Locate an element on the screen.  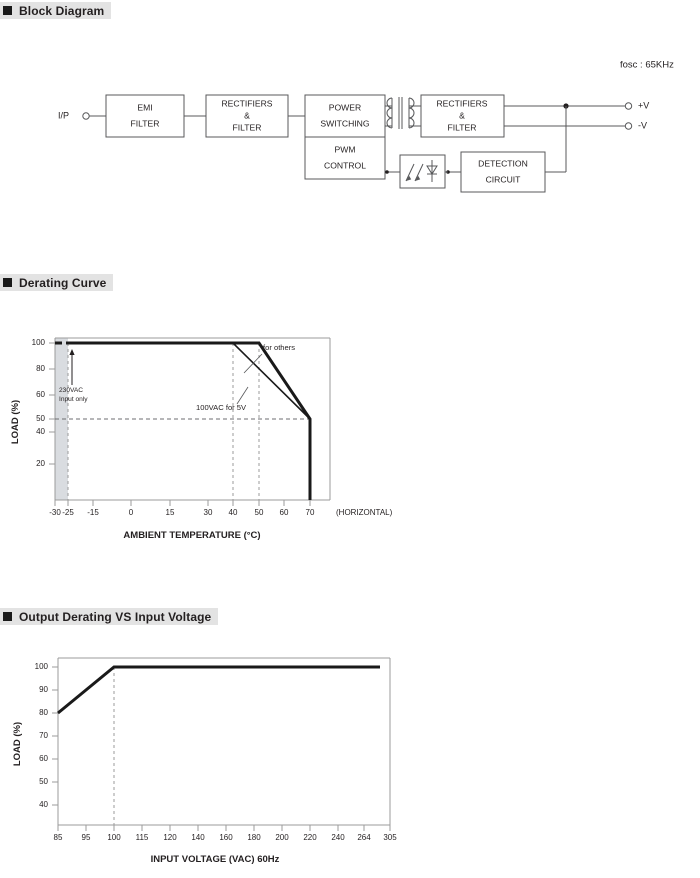
curve-output-load is located at coordinates (218, 690).